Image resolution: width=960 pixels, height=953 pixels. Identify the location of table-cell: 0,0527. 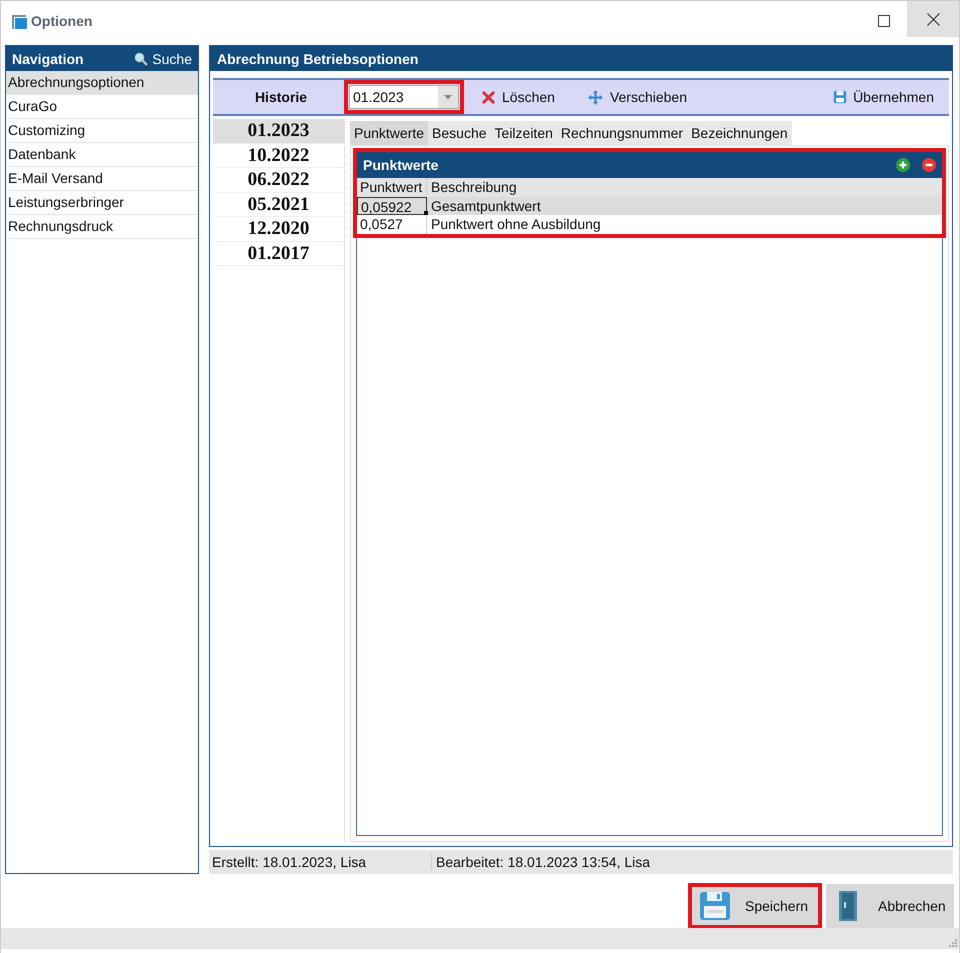
(381, 224).